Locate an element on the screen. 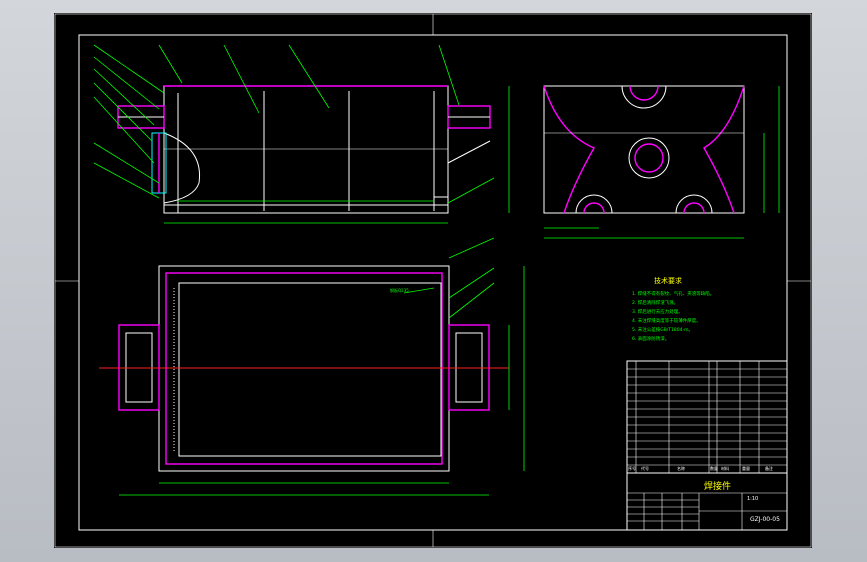 The image size is (867, 562). tech-req-item: 4. 未注焊缝高度等于较薄件厚度。 is located at coordinates (666, 321).